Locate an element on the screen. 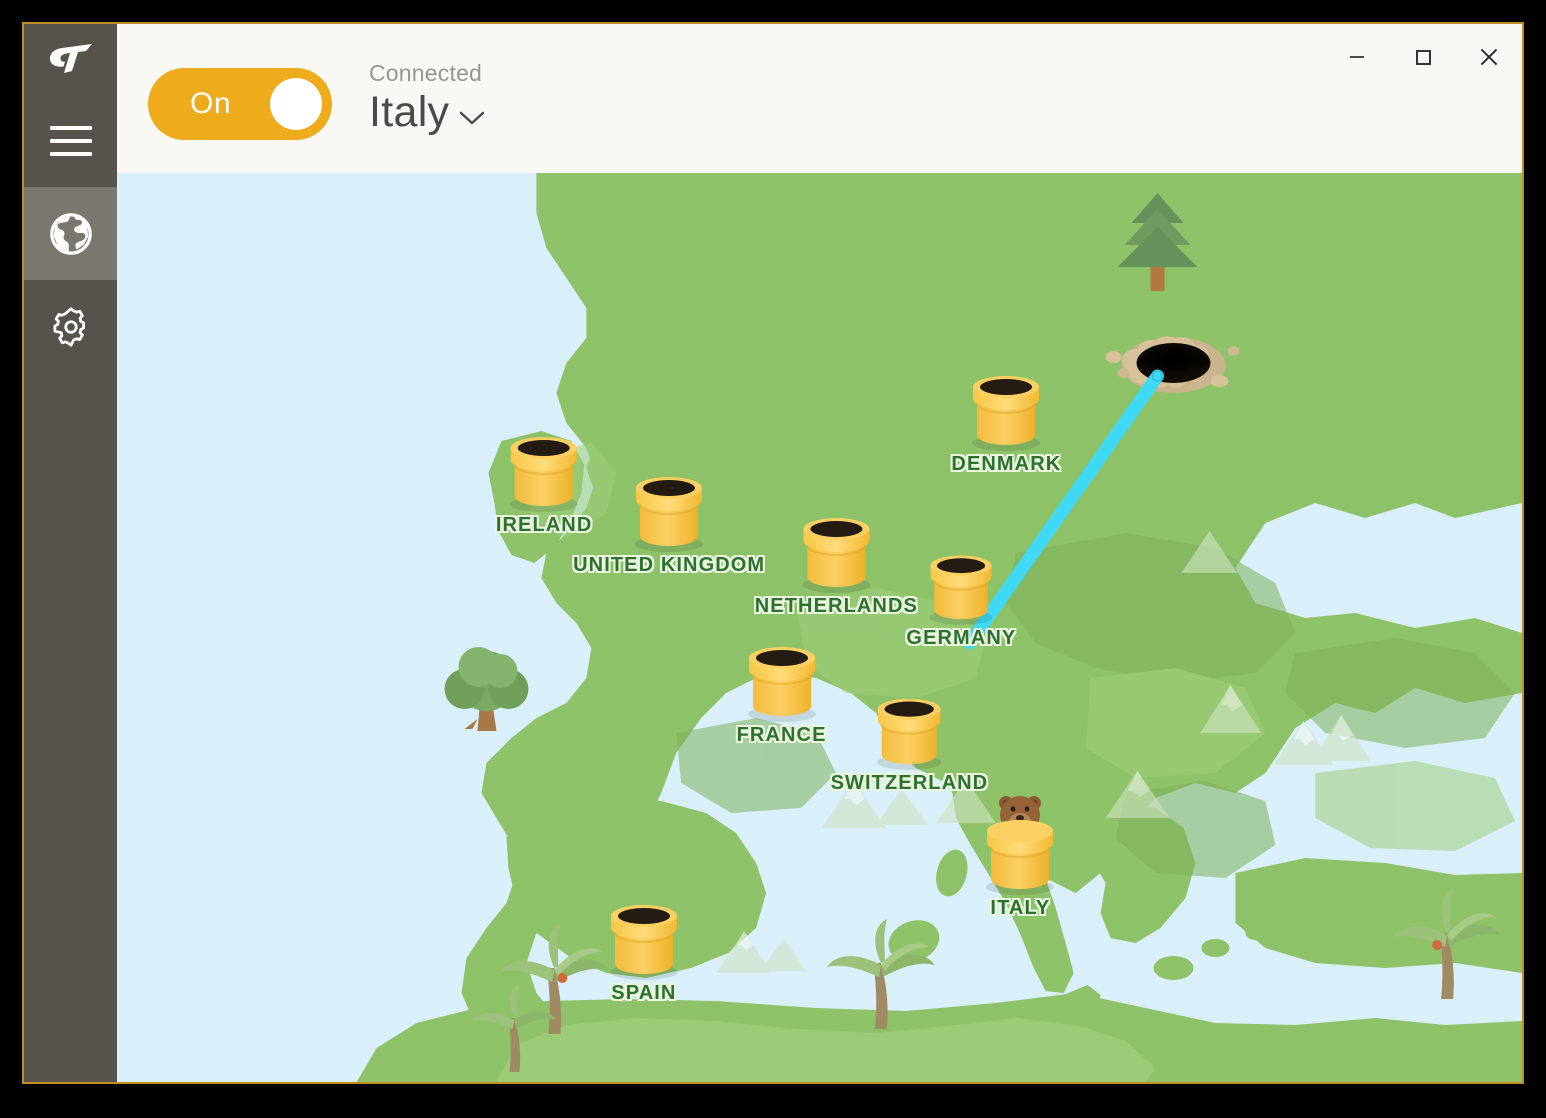 The height and width of the screenshot is (1118, 1546). sidebar-item-map is located at coordinates (70, 233).